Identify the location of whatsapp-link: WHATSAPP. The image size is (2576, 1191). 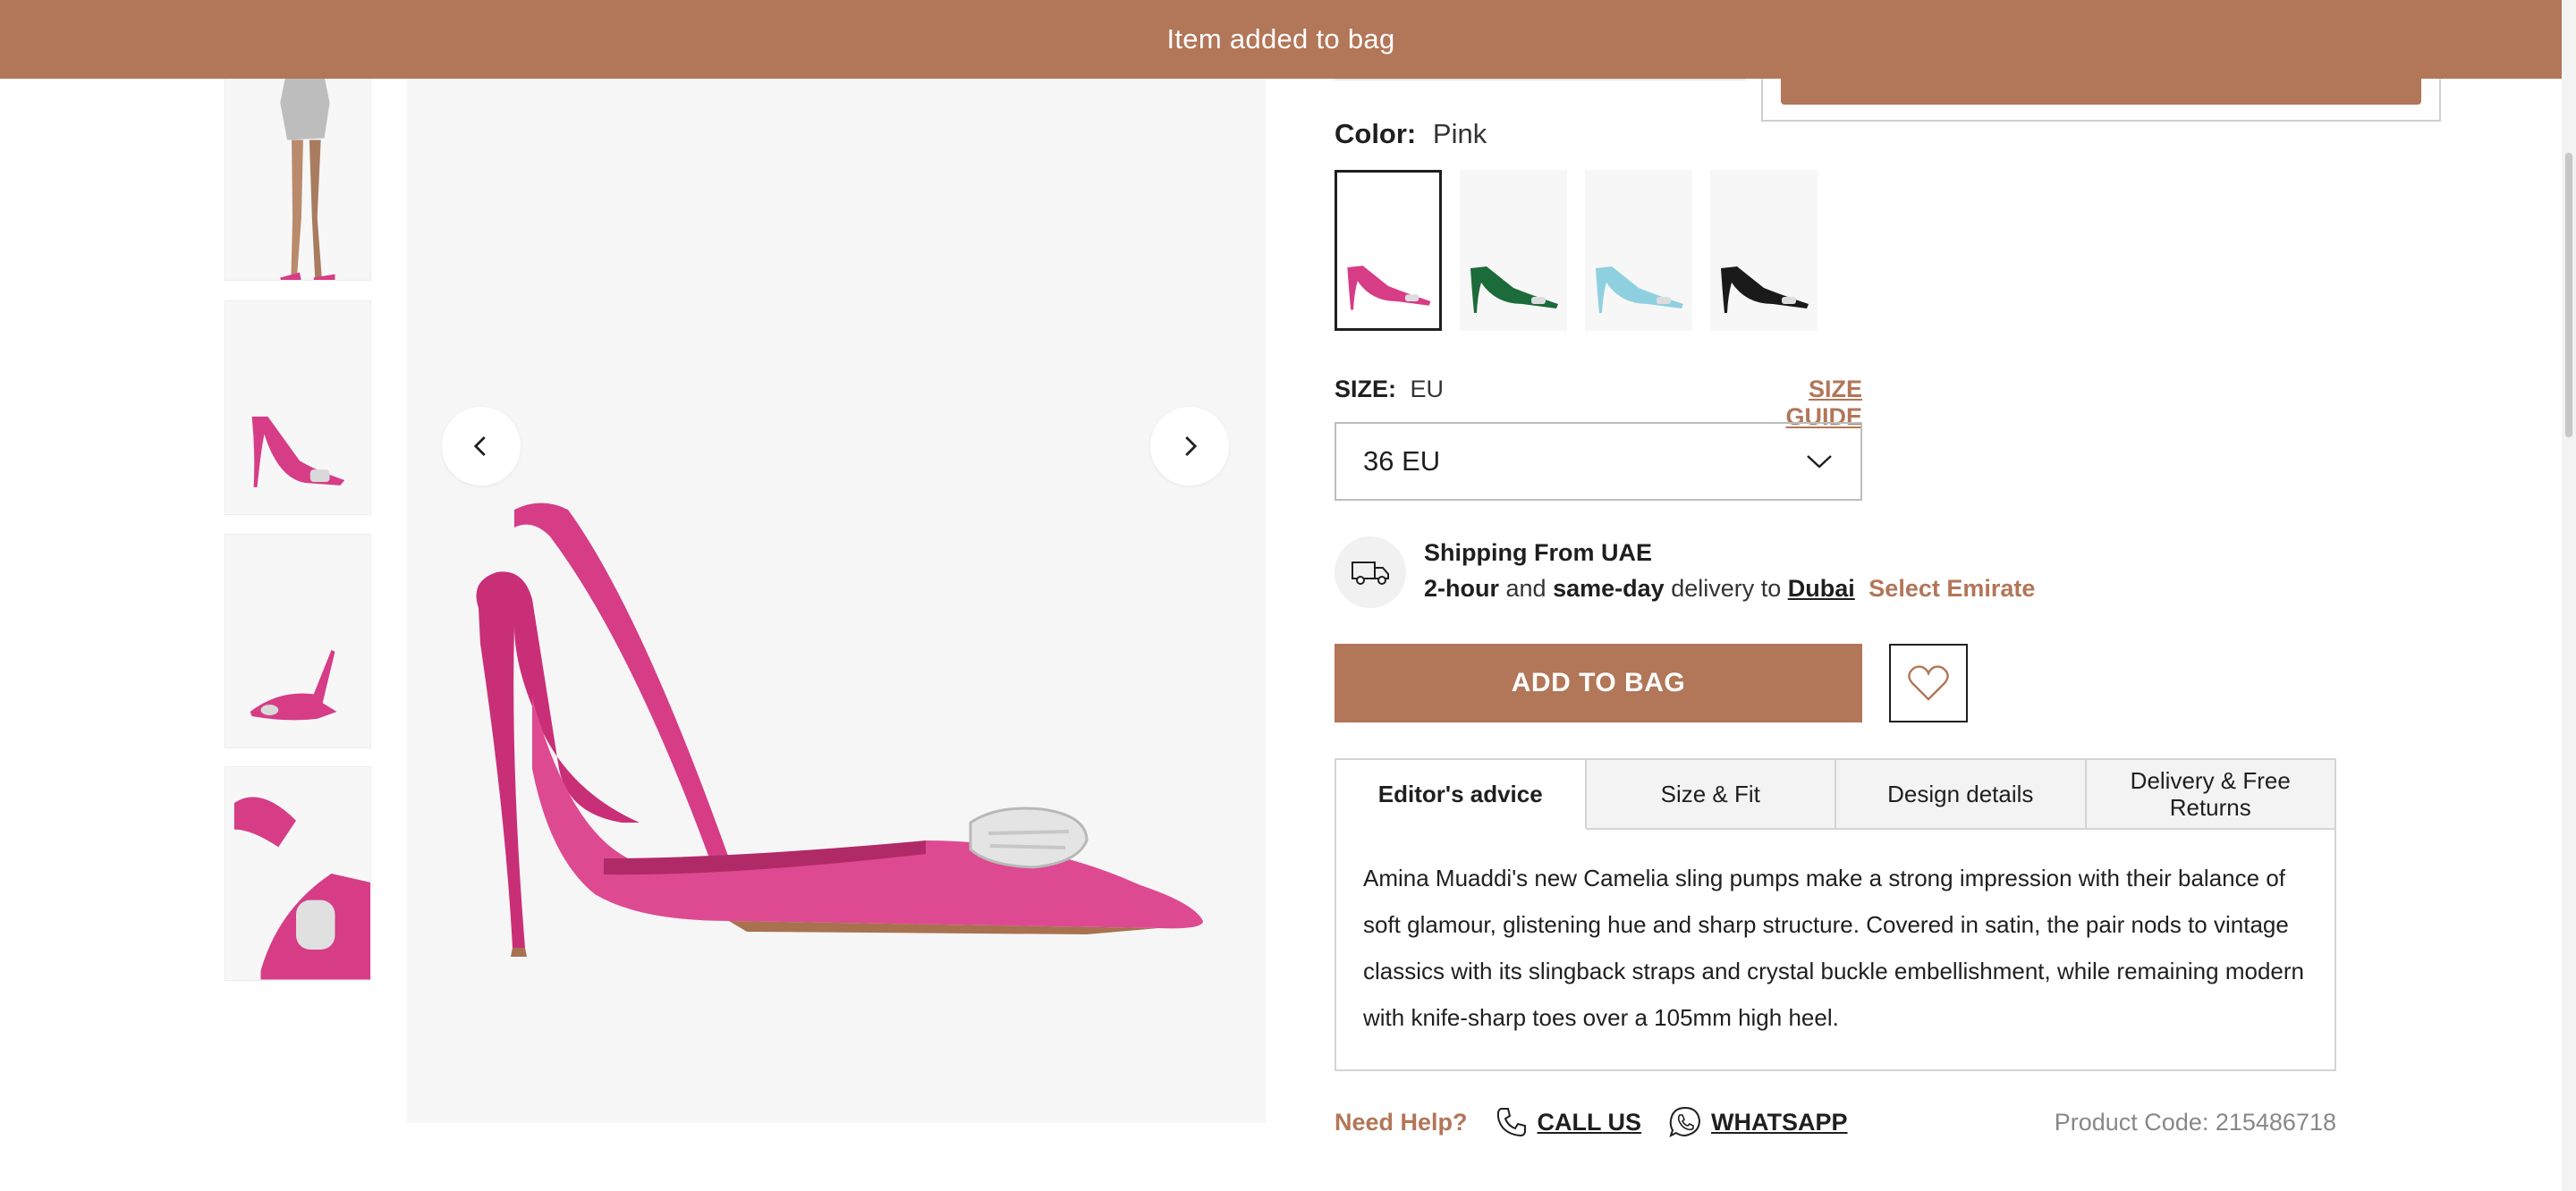
(1758, 1122).